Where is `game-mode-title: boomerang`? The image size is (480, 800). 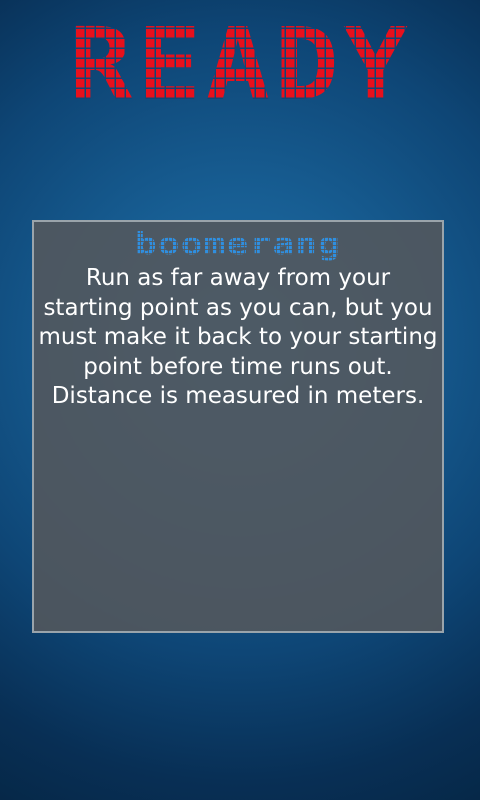 game-mode-title: boomerang is located at coordinates (238, 244).